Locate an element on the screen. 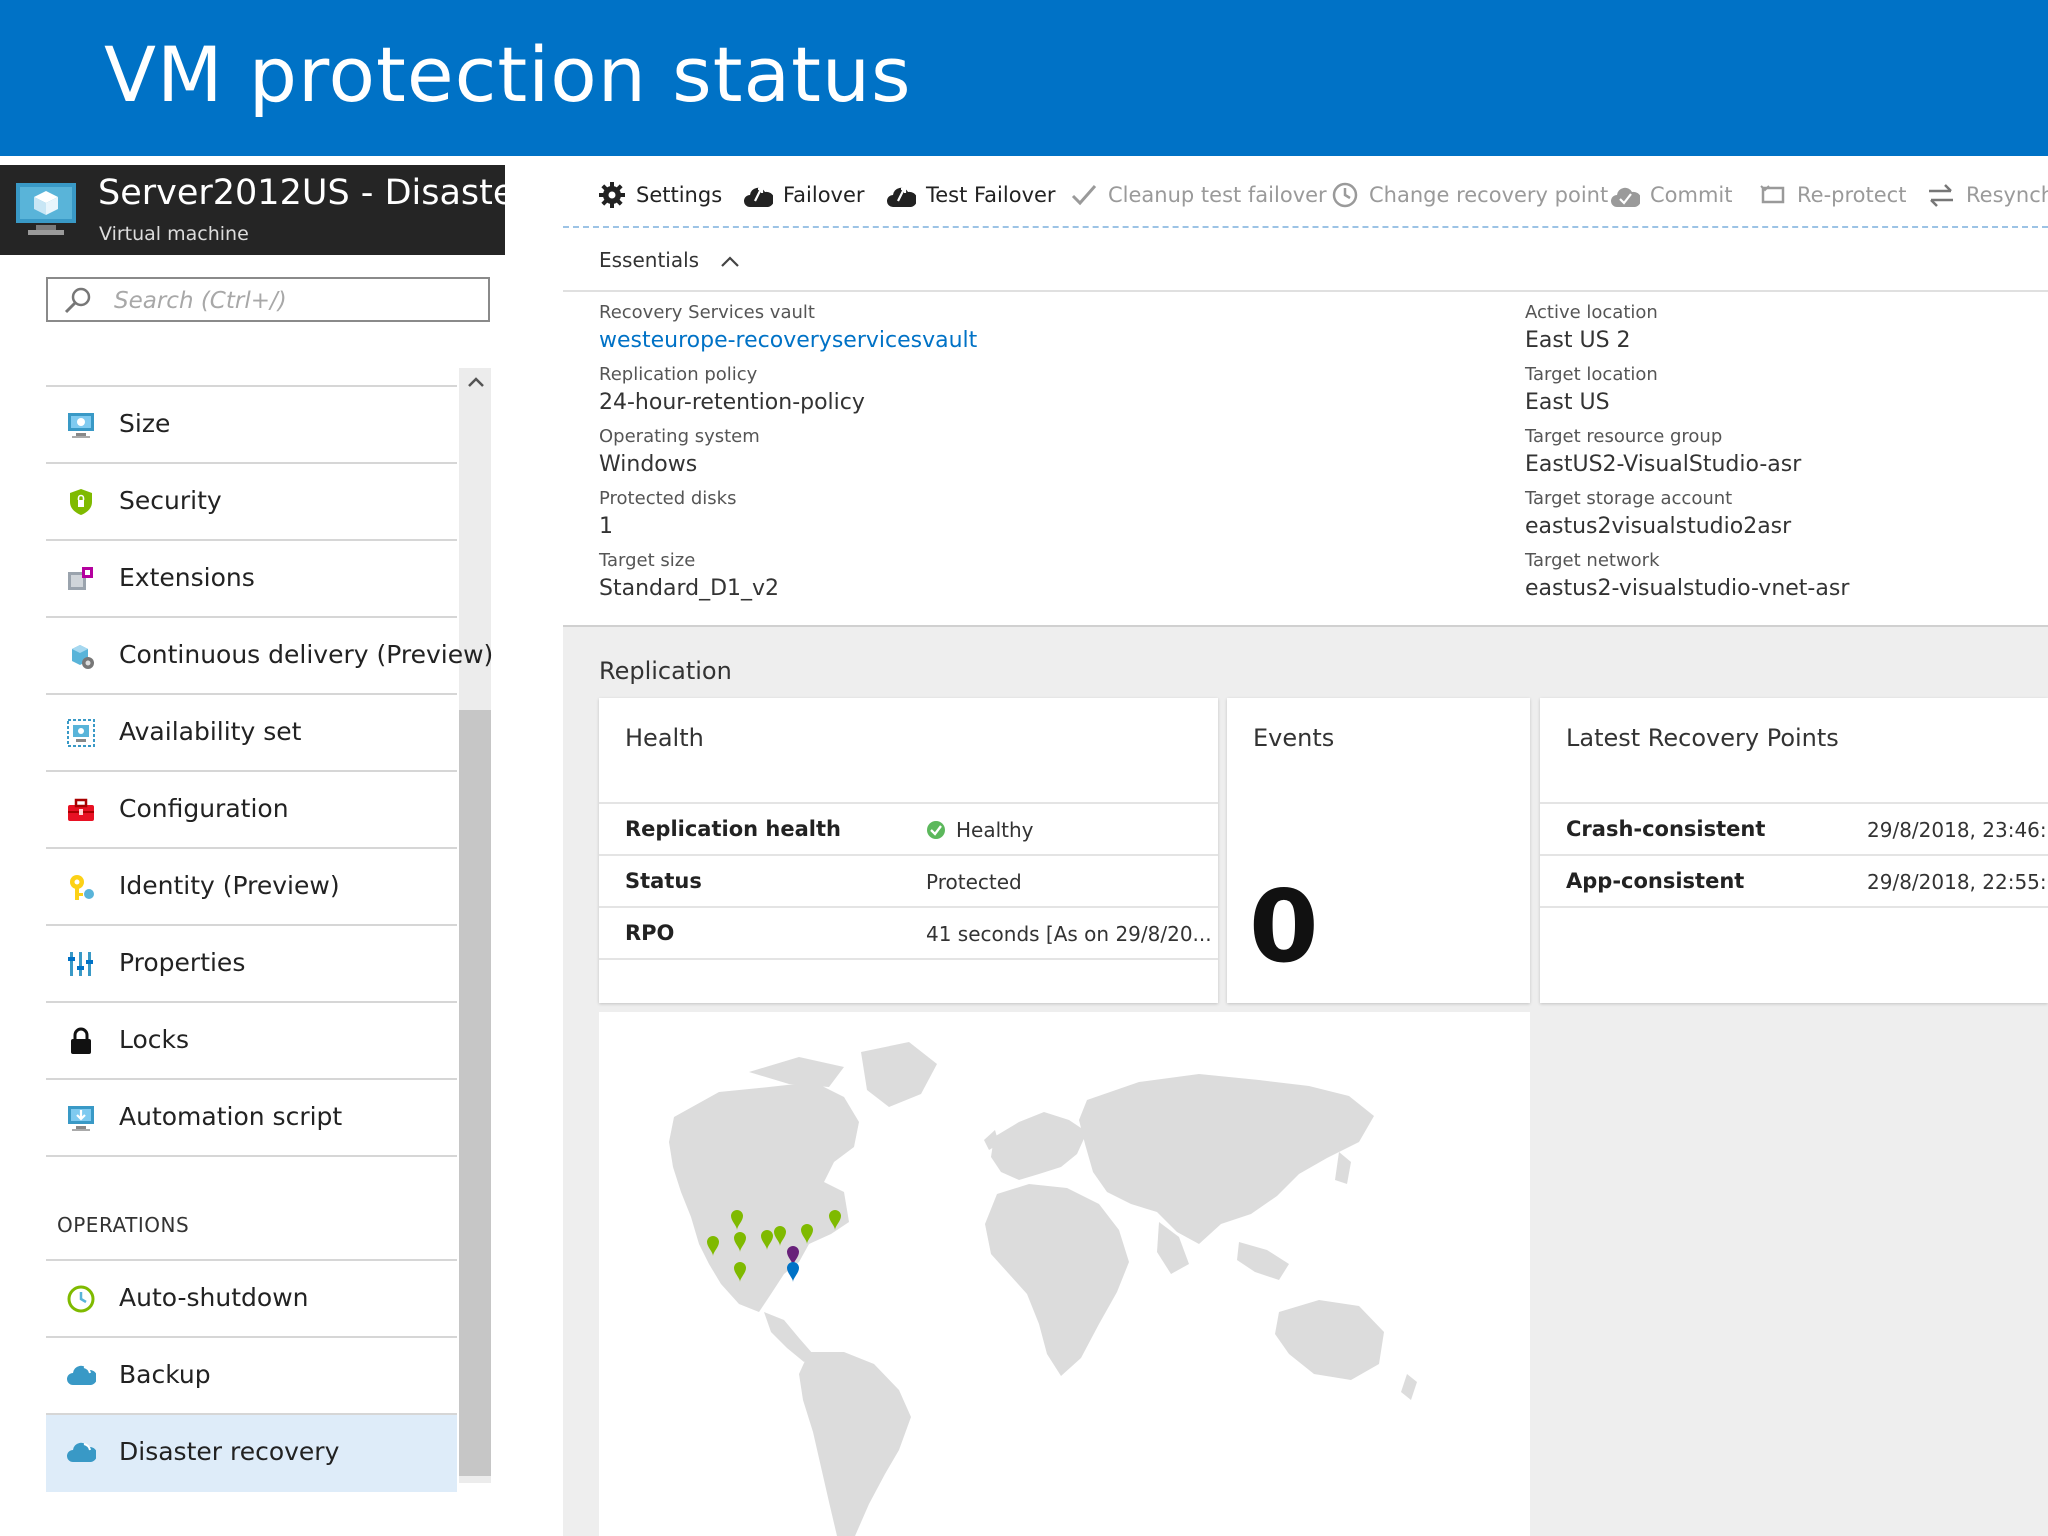 This screenshot has height=1536, width=2048. menu-item-security: Security is located at coordinates (251, 502).